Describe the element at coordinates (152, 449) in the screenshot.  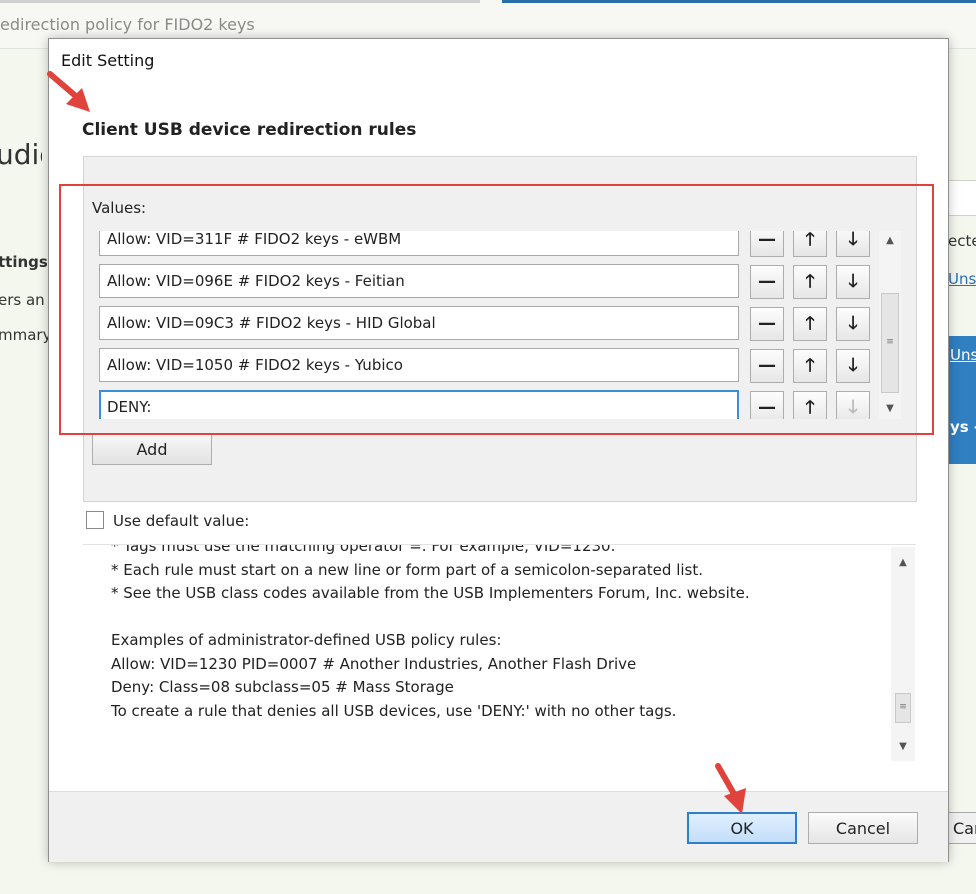
I see `add-button: Add` at that location.